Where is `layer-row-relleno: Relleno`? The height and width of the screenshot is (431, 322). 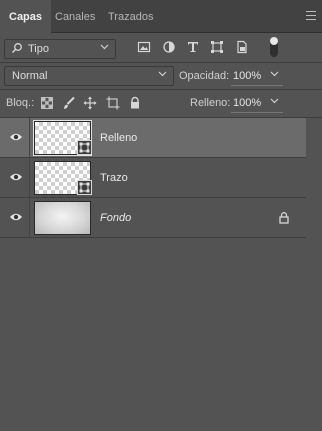
layer-row-relleno: Relleno is located at coordinates (153, 138).